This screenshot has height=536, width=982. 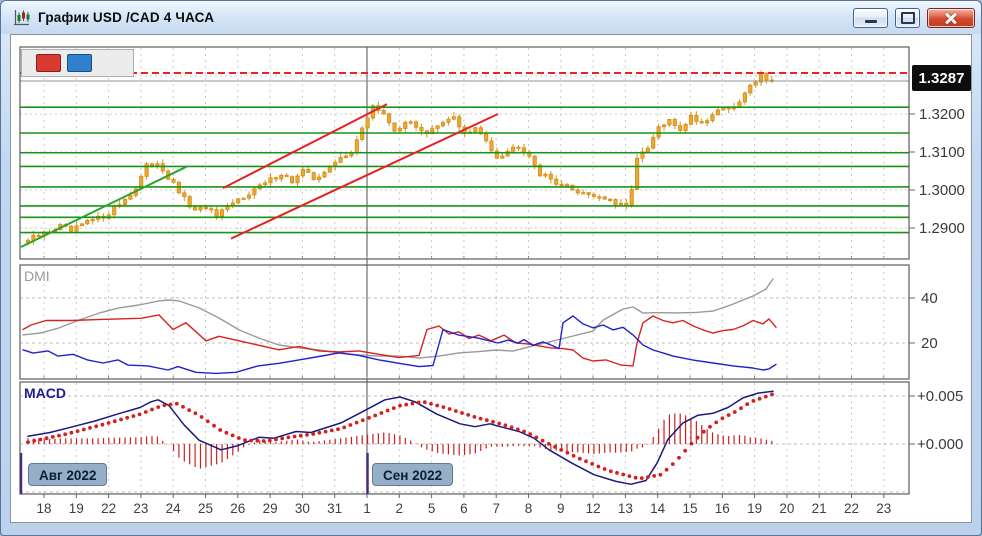 I want to click on price-axis-label: 1.3100, so click(x=942, y=152).